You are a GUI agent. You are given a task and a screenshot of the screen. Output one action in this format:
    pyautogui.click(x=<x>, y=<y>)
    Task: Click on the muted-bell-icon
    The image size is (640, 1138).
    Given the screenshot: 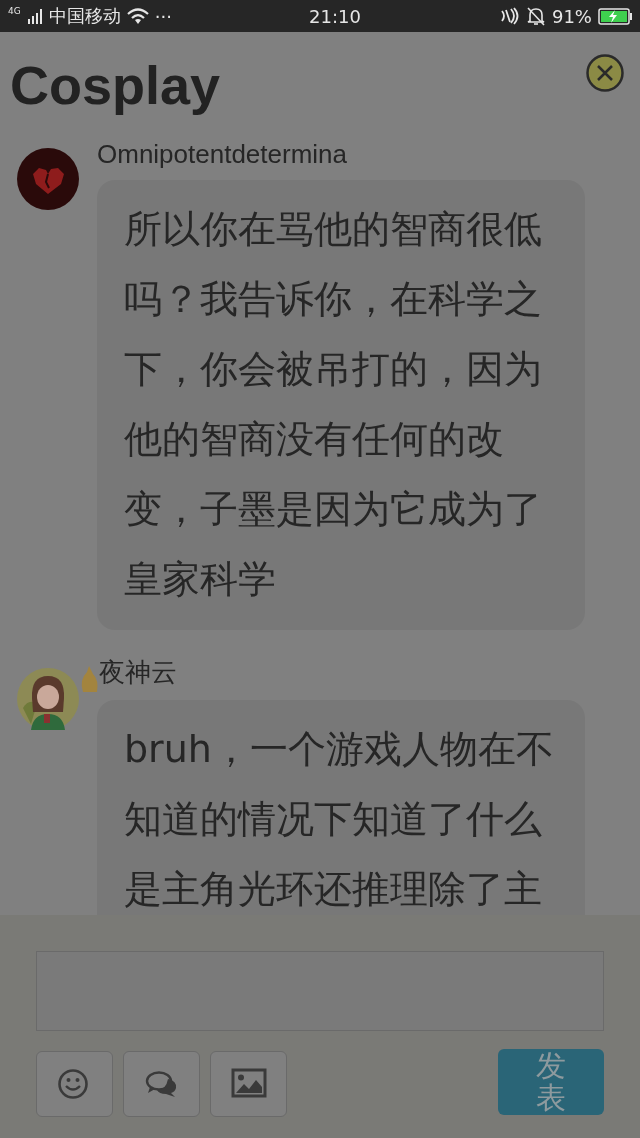 What is the action you would take?
    pyautogui.click(x=535, y=16)
    